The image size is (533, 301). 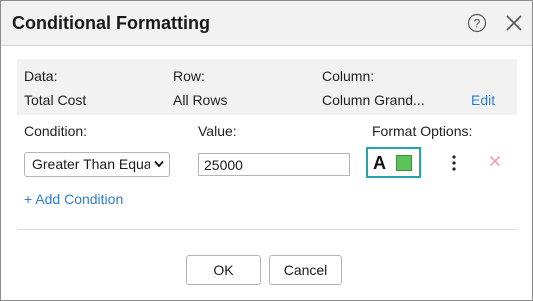 What do you see at coordinates (267, 229) in the screenshot?
I see `divider` at bounding box center [267, 229].